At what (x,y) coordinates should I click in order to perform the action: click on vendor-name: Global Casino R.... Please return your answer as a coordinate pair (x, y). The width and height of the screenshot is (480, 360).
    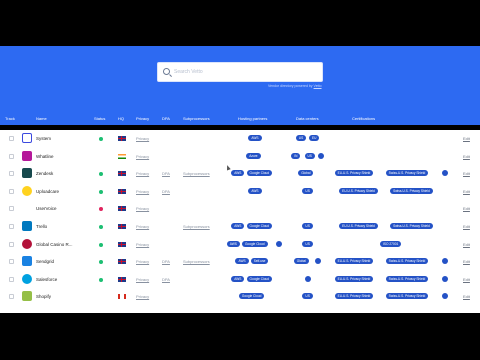
    Looking at the image, I should click on (54, 244).